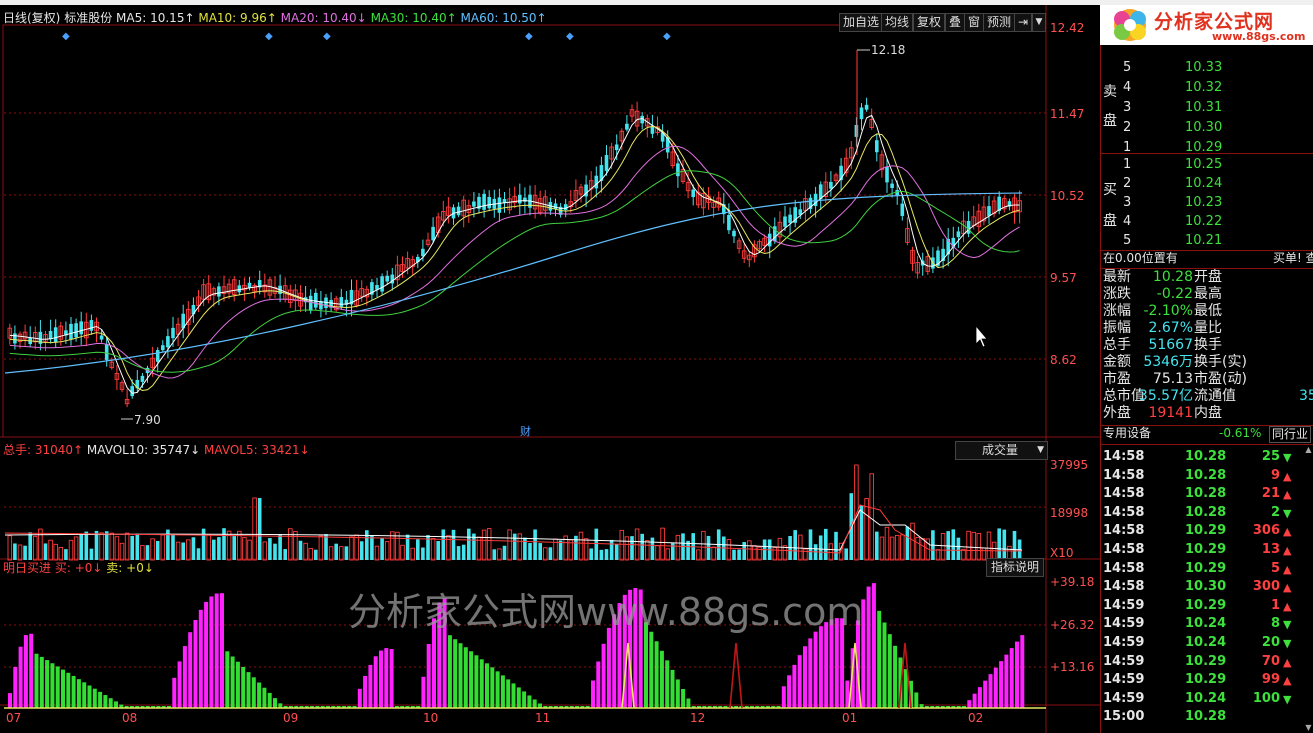 Image resolution: width=1313 pixels, height=733 pixels. Describe the element at coordinates (1207, 127) in the screenshot. I see `sell-order-row: 2 10.30` at that location.